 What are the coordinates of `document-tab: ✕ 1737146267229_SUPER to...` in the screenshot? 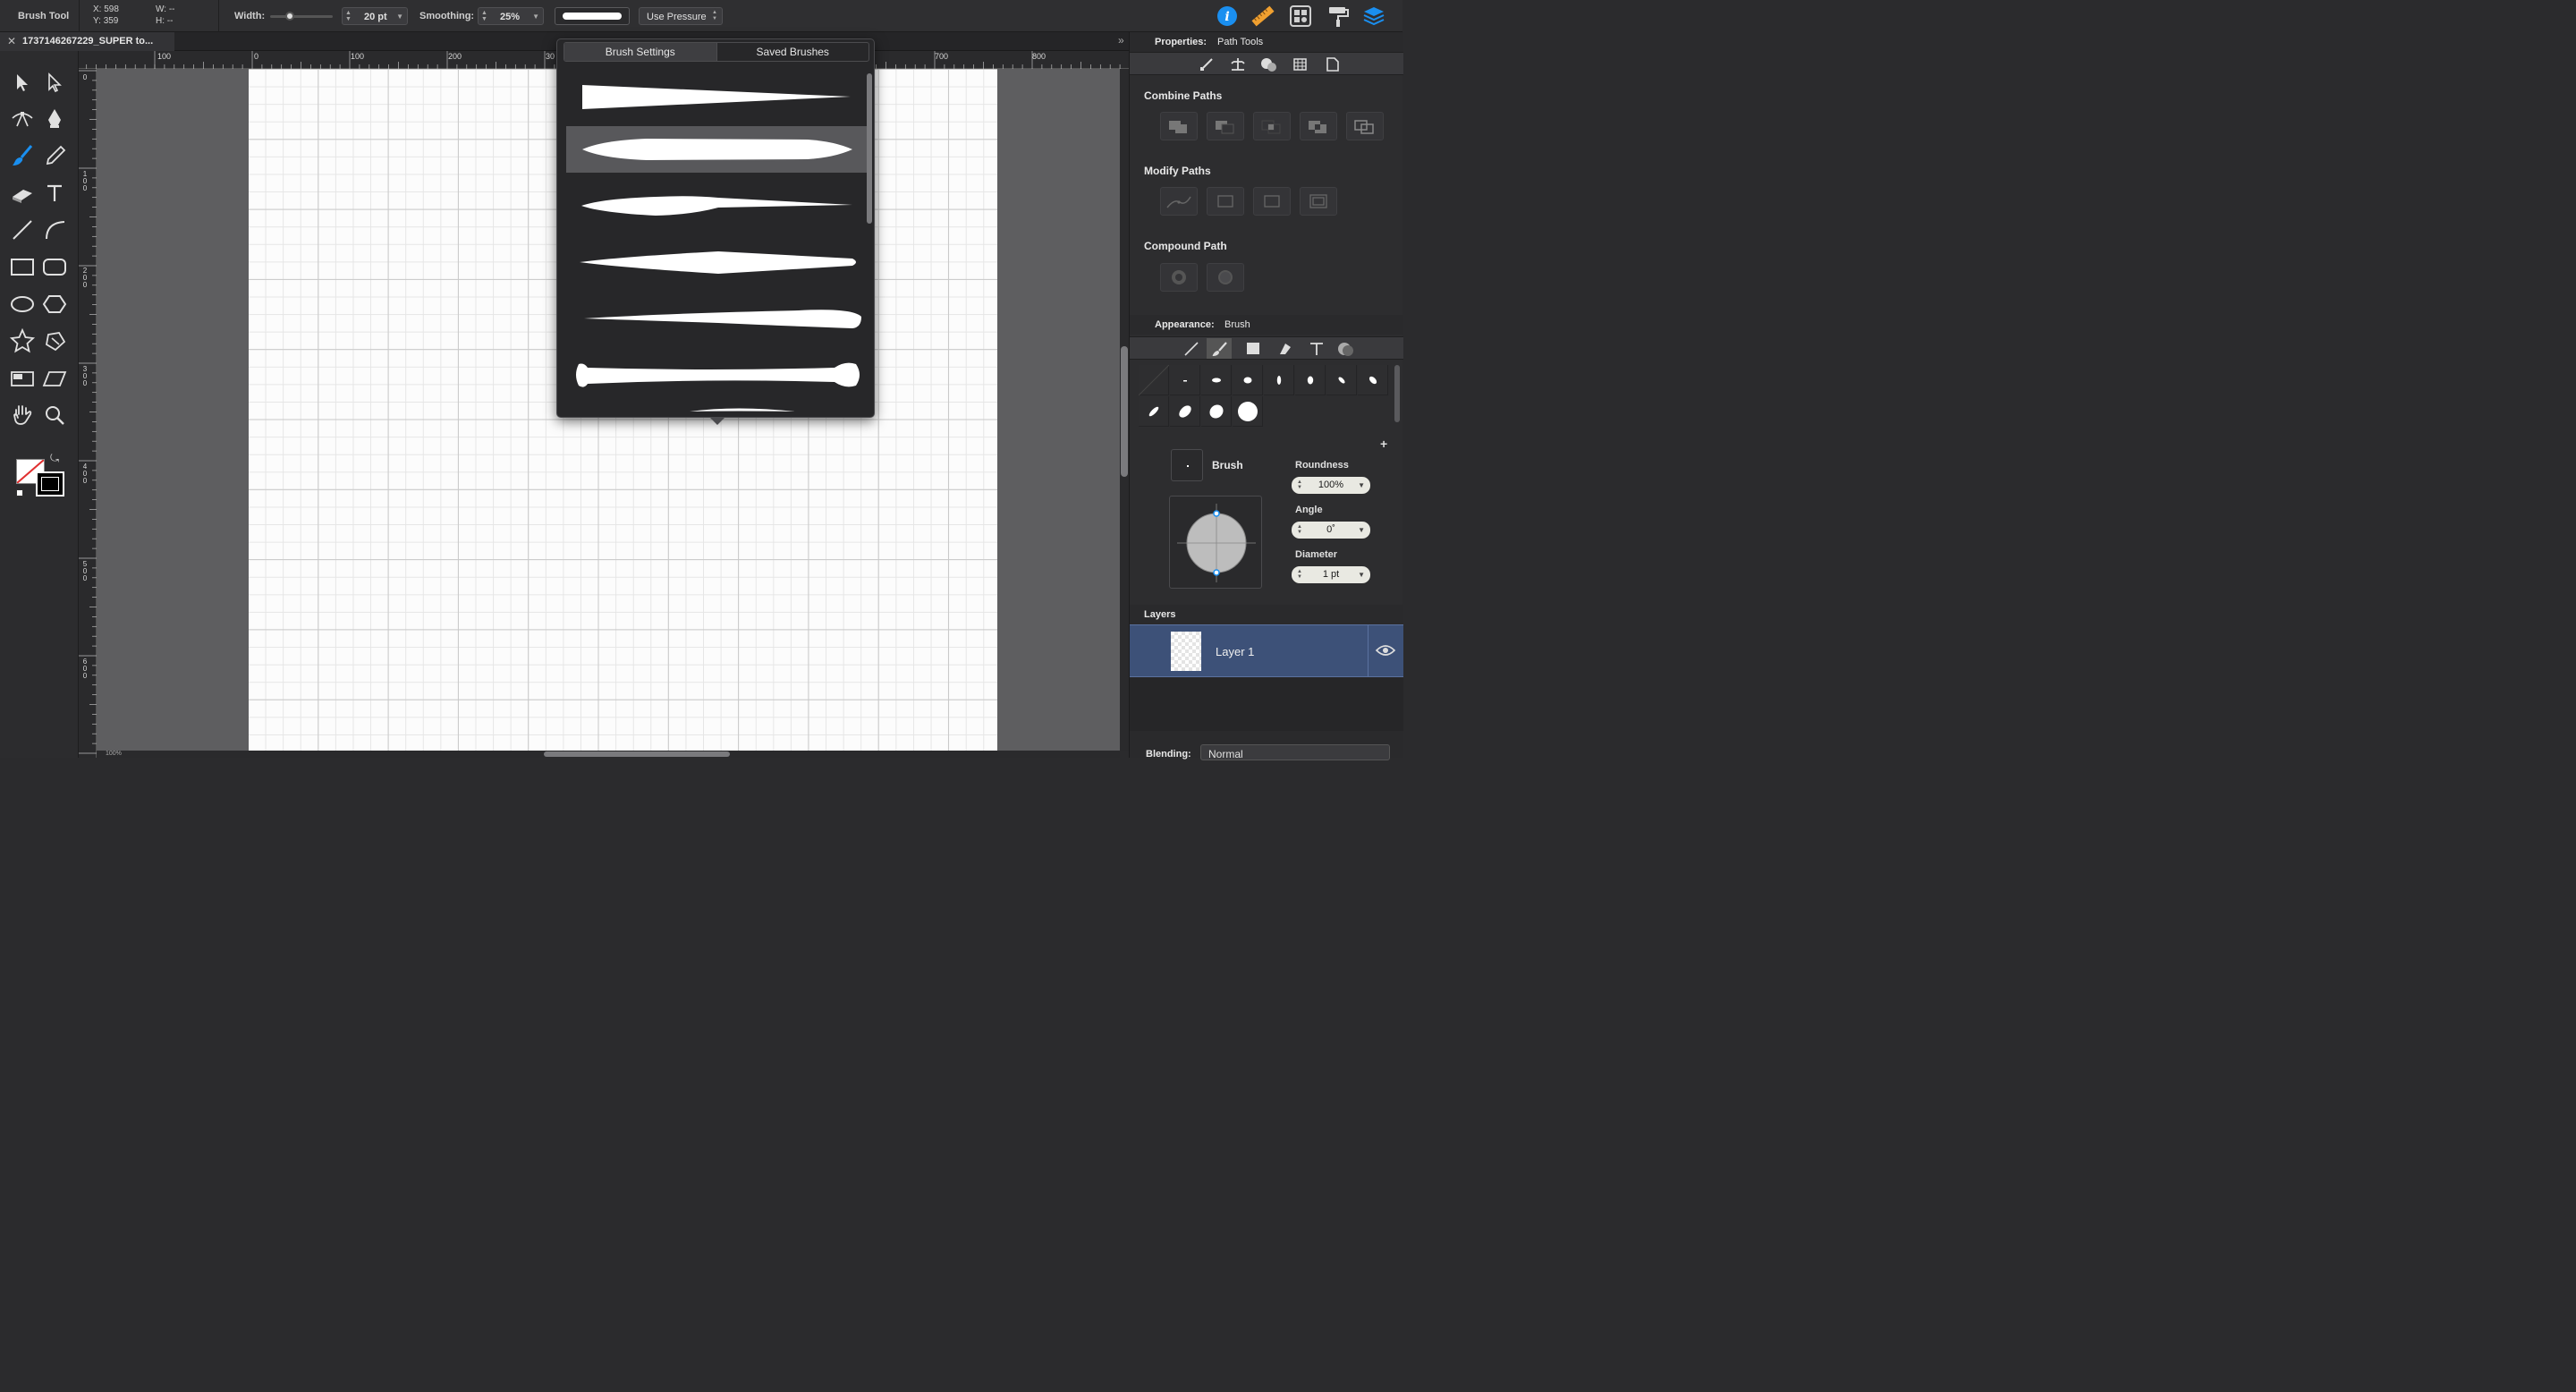 It's located at (87, 41).